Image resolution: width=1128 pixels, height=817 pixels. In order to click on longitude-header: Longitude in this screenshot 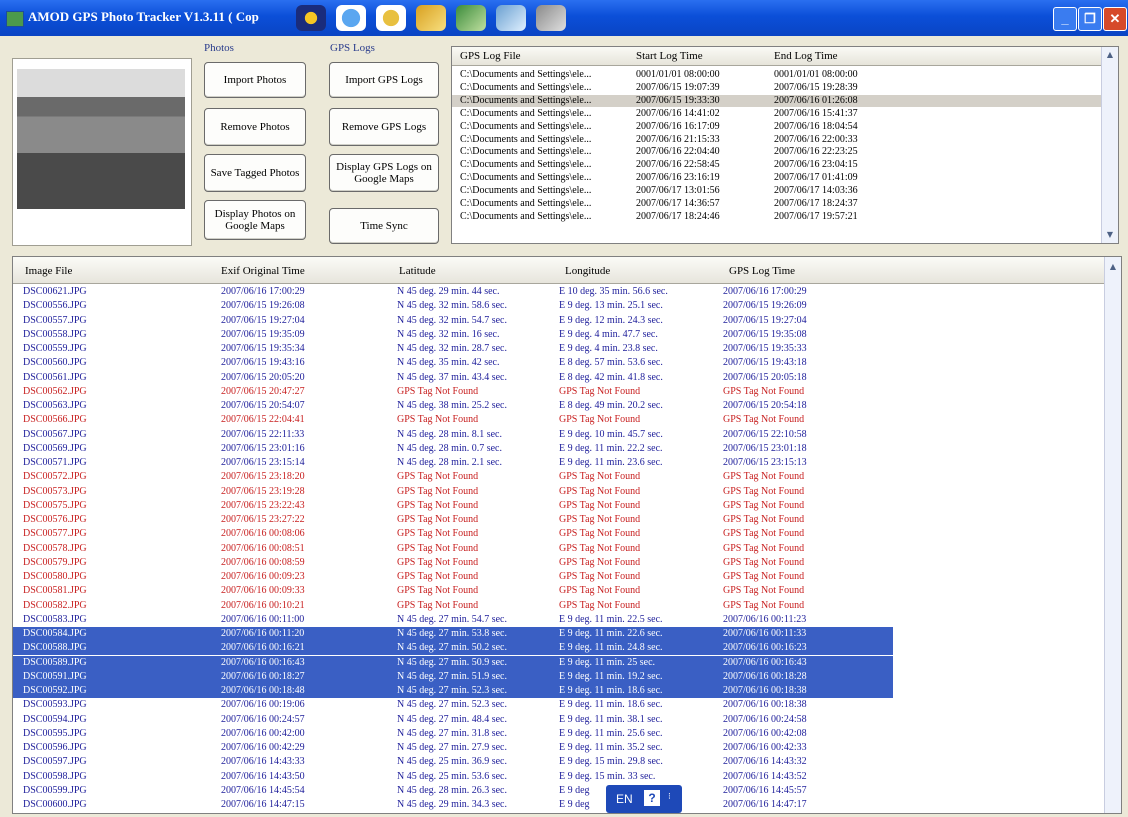, I will do `click(587, 271)`.